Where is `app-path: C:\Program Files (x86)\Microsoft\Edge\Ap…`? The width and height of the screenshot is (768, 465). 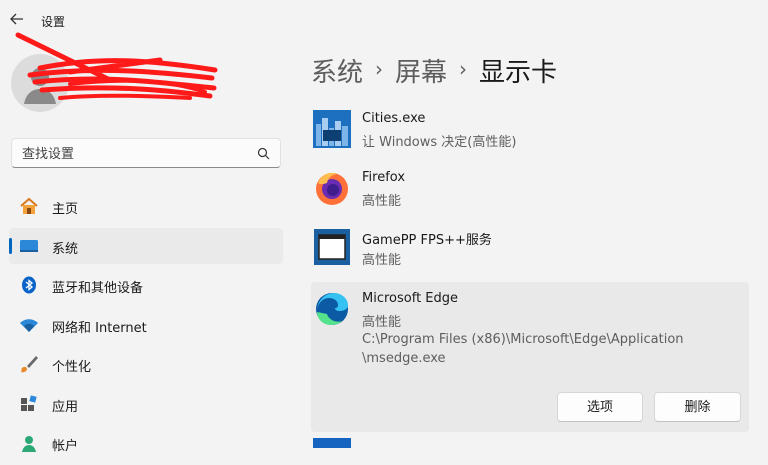 app-path: C:\Program Files (x86)\Microsoft\Edge\Ap… is located at coordinates (527, 349).